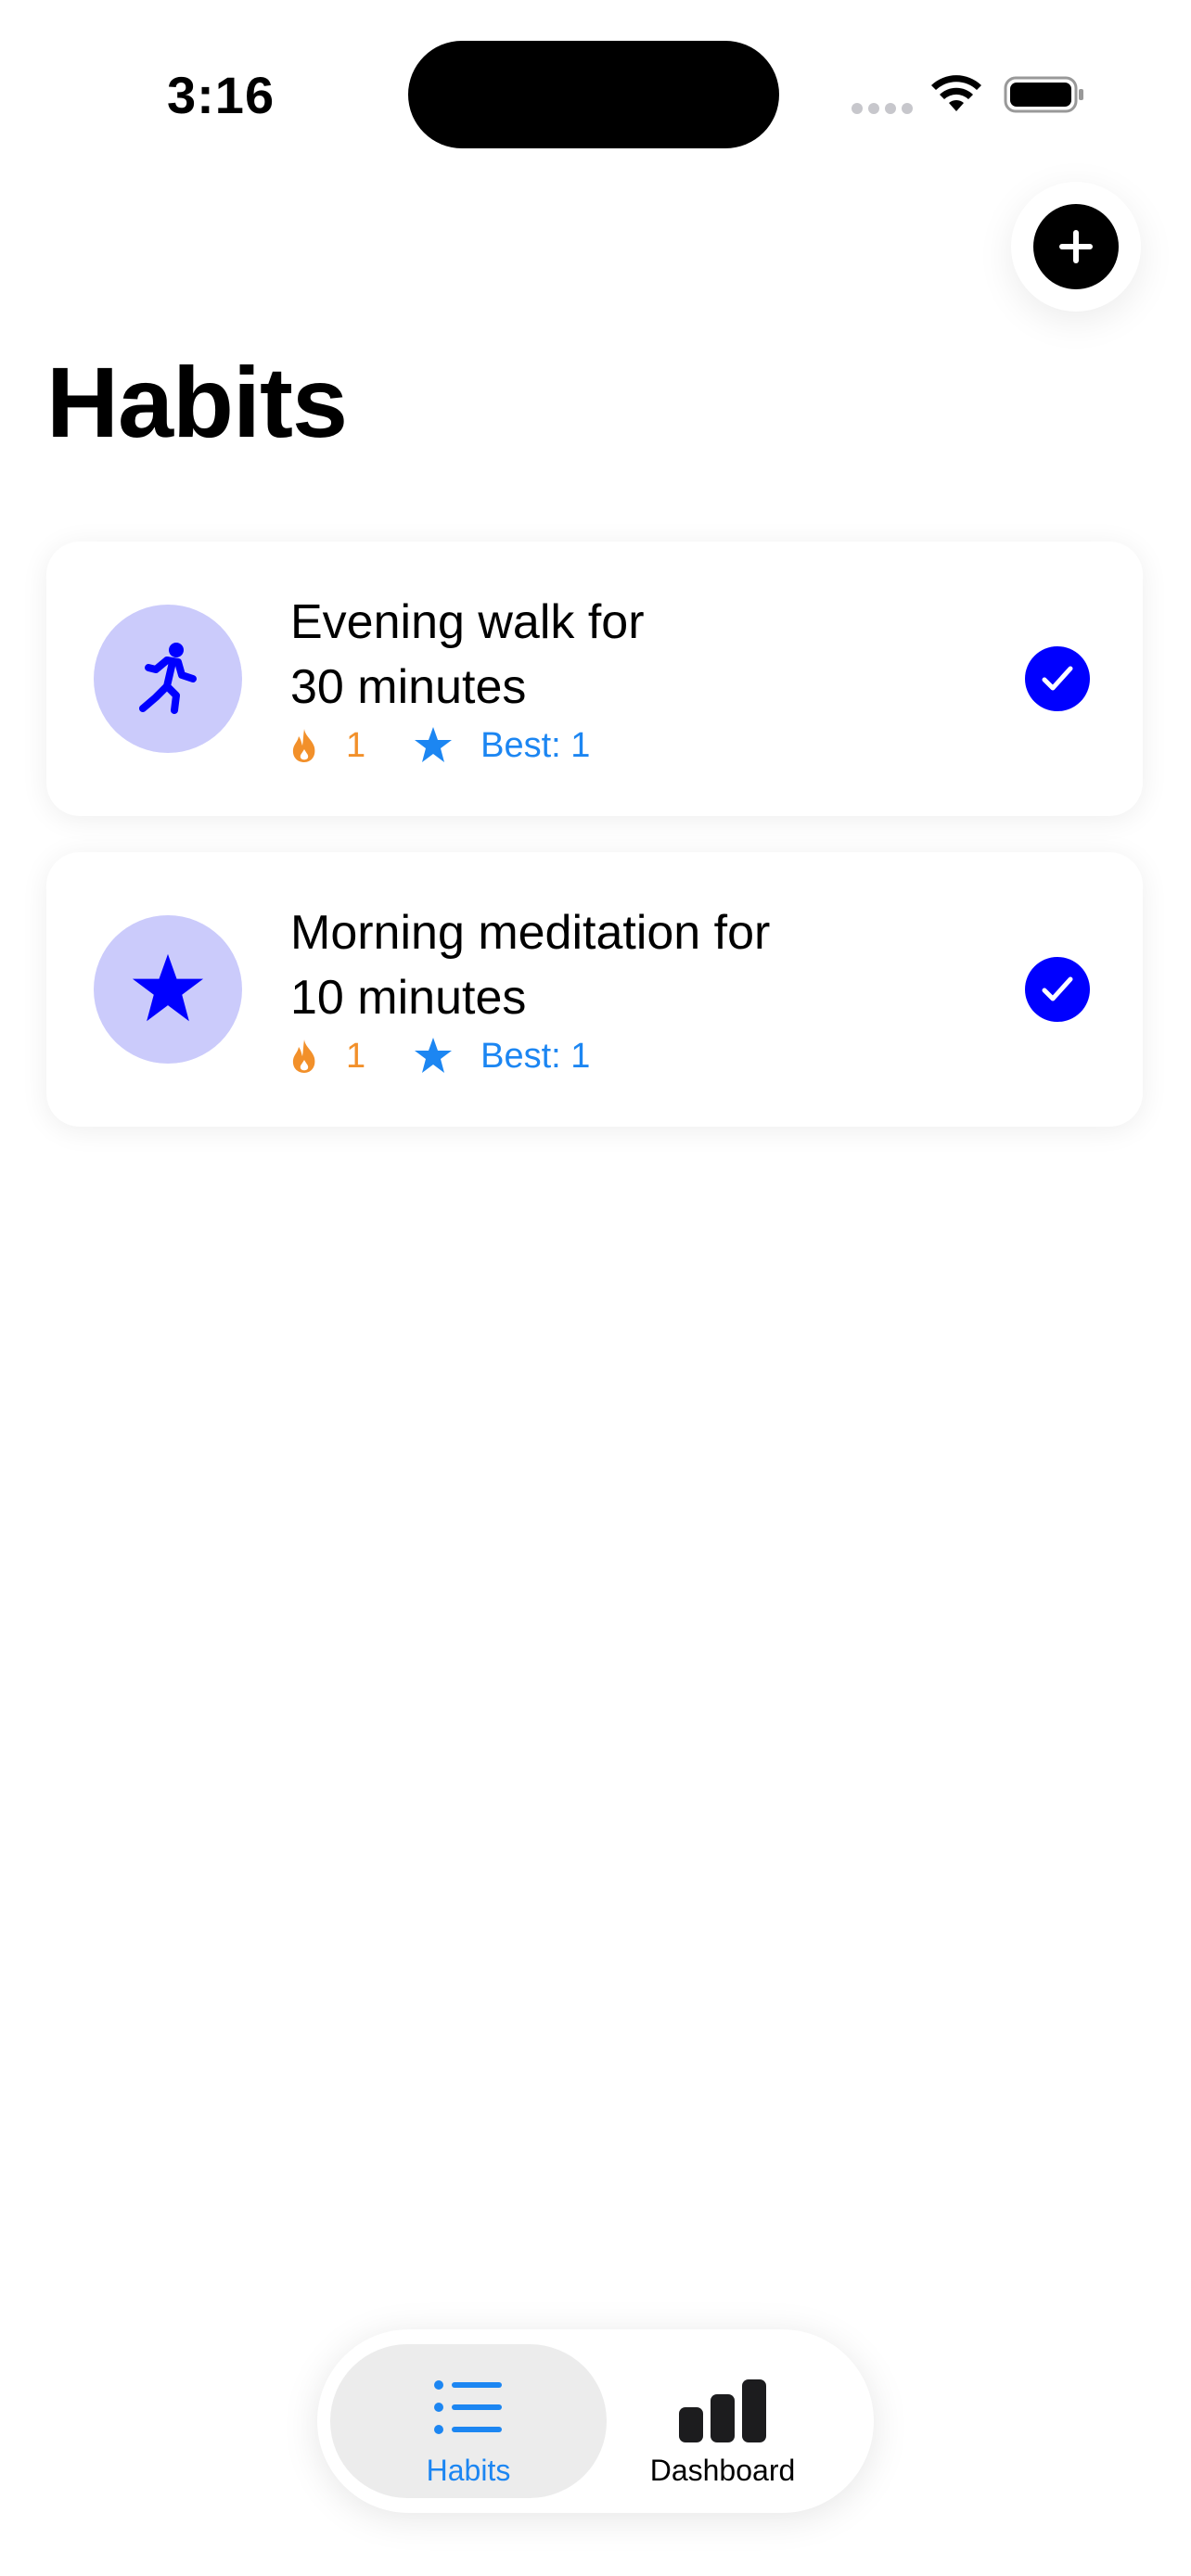  Describe the element at coordinates (530, 933) in the screenshot. I see `habit-title-line1: Morning meditation for` at that location.